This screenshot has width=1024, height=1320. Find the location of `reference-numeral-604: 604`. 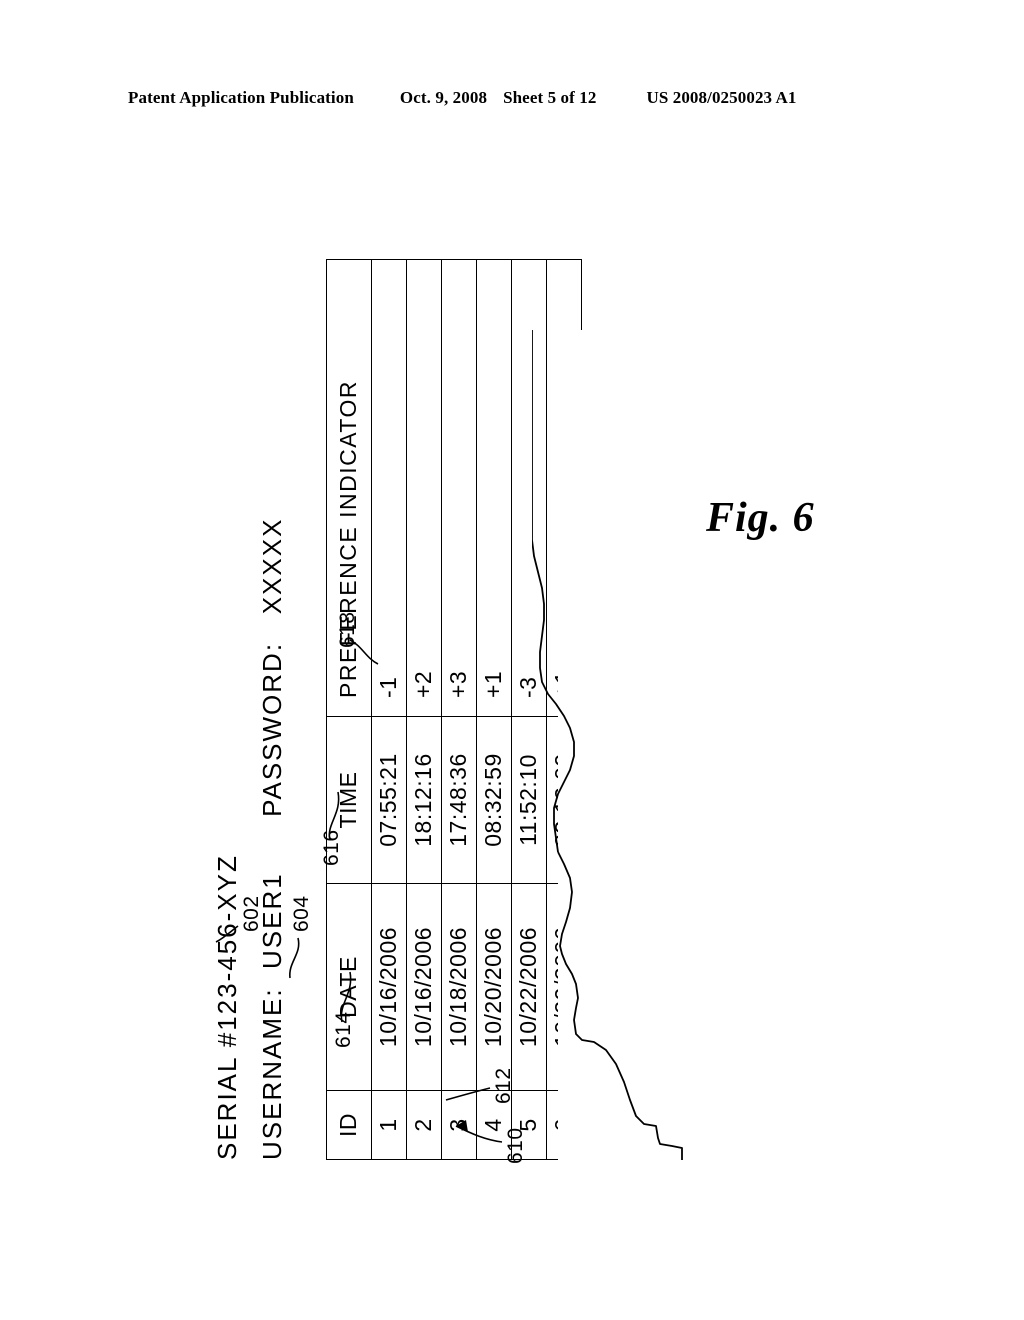

reference-numeral-604: 604 is located at coordinates (301, 913).